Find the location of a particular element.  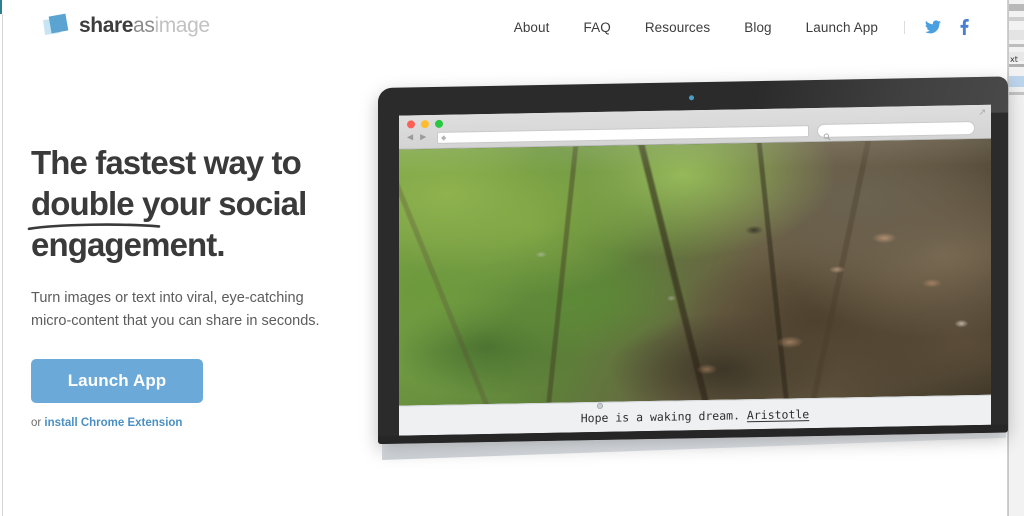

logo-text-image: image is located at coordinates (182, 25).